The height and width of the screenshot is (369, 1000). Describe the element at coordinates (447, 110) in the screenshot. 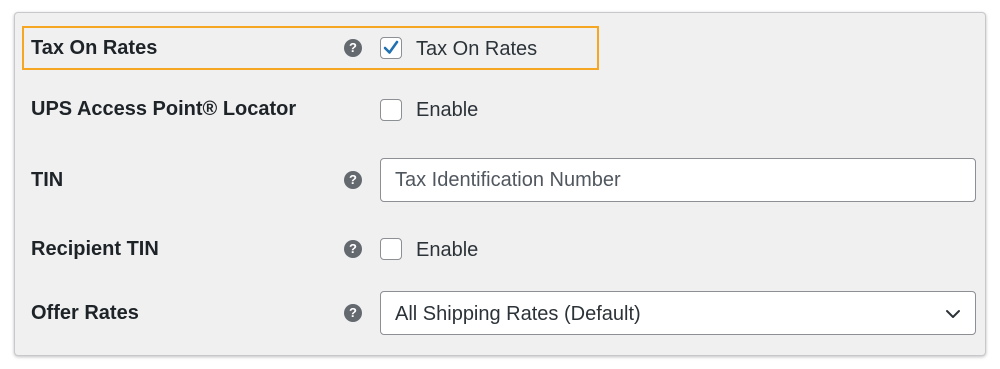

I see `ups-access-point-checkbox-label: Enable` at that location.